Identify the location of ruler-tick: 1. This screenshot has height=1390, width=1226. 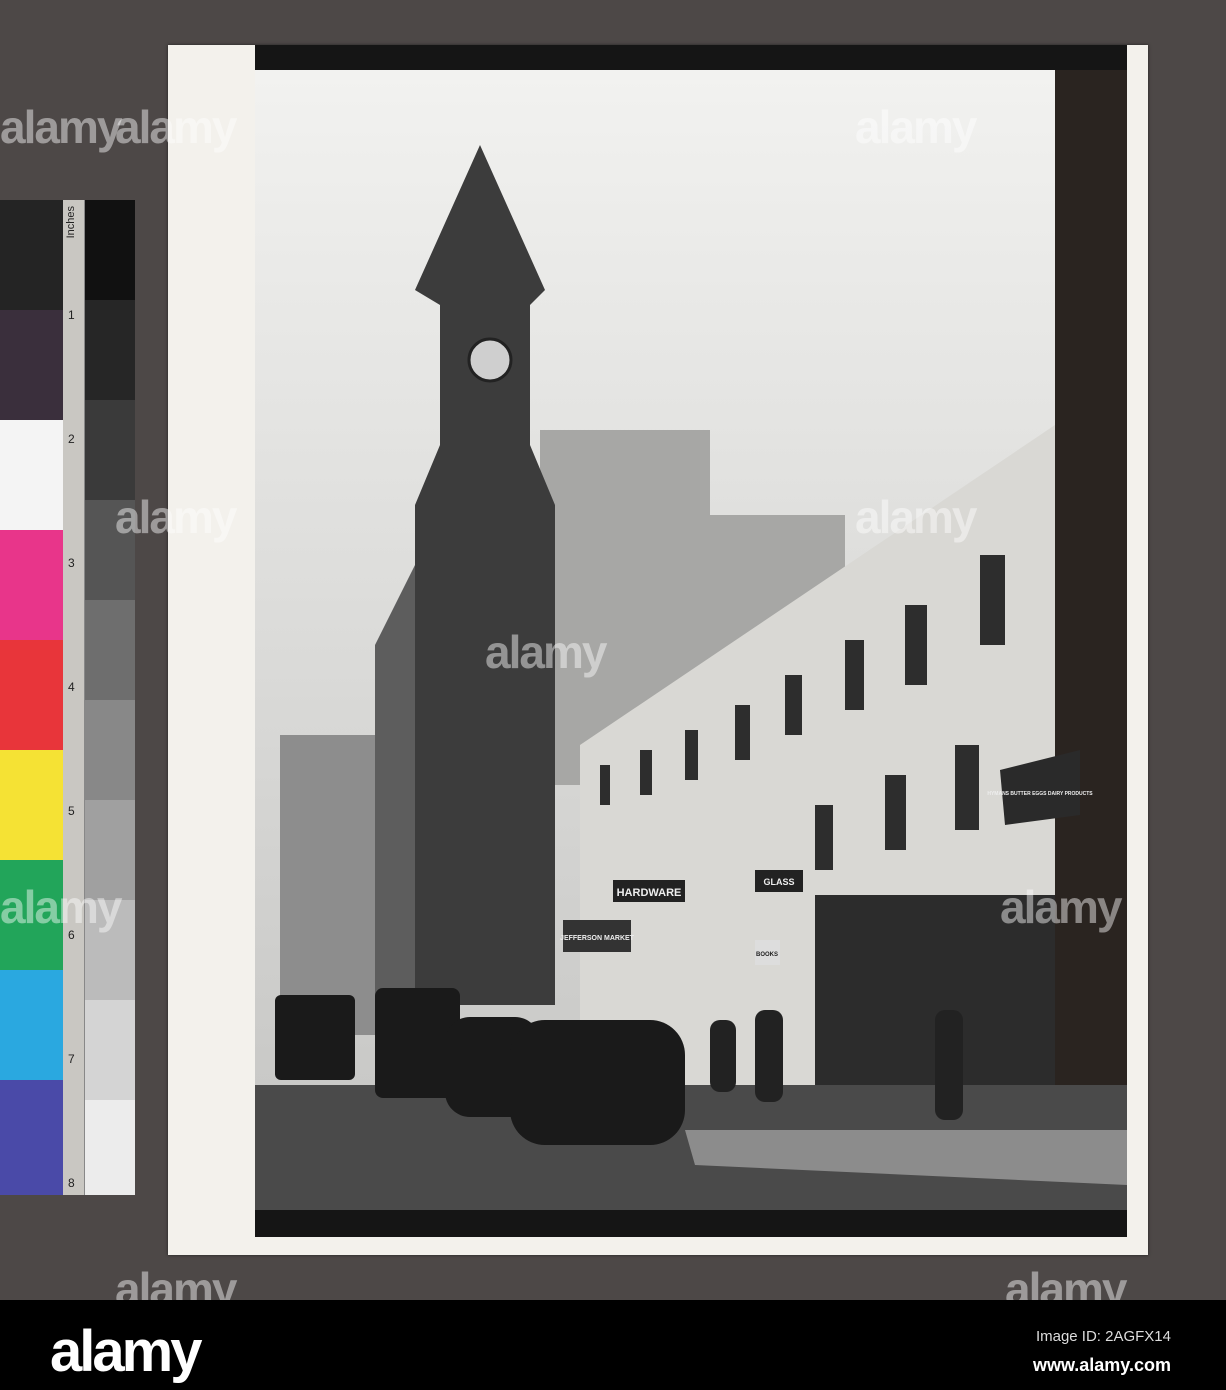
(71, 315).